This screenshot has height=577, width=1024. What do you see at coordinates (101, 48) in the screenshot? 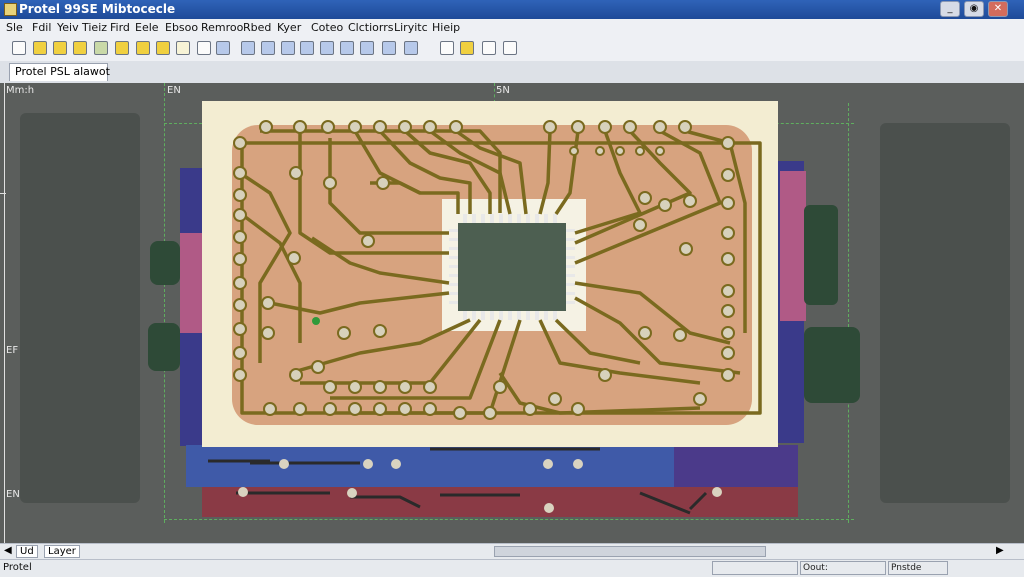
I see `component-icon` at bounding box center [101, 48].